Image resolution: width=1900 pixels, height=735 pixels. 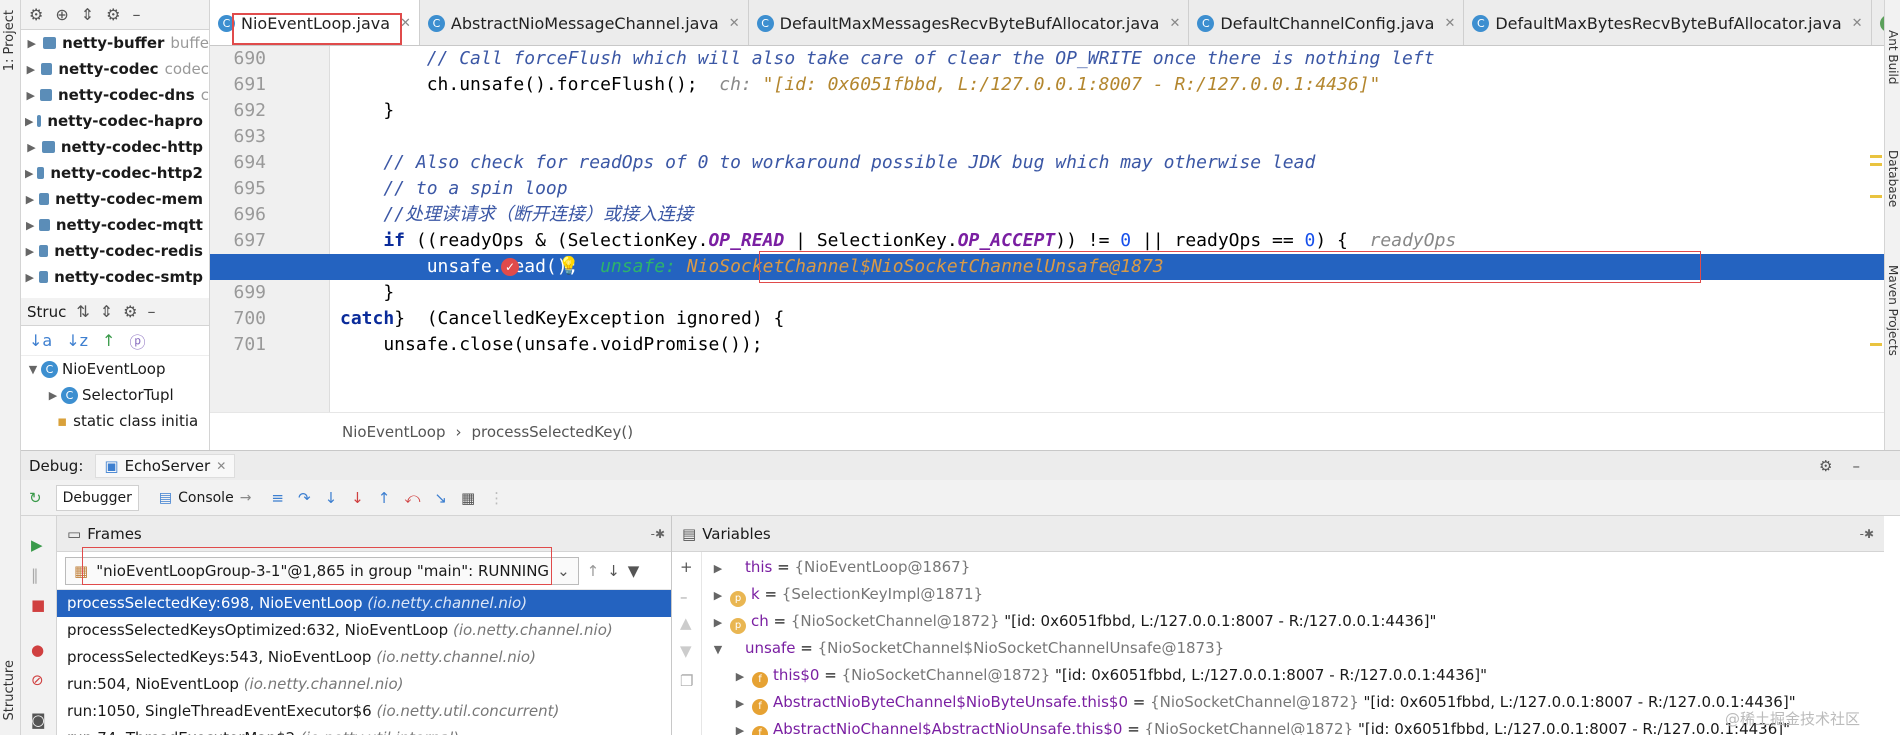 What do you see at coordinates (846, 594) in the screenshot?
I see `variable-row: ▶ p k = {SelectionKeyImpl@1871}` at bounding box center [846, 594].